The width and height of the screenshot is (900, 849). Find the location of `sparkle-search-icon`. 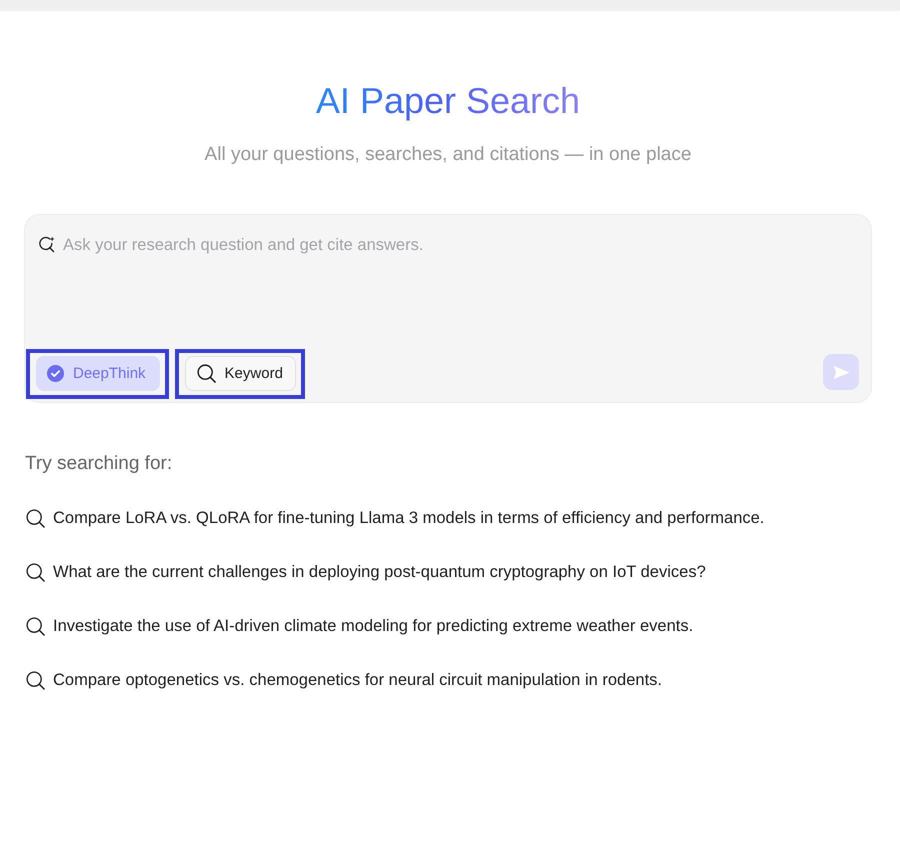

sparkle-search-icon is located at coordinates (46, 244).